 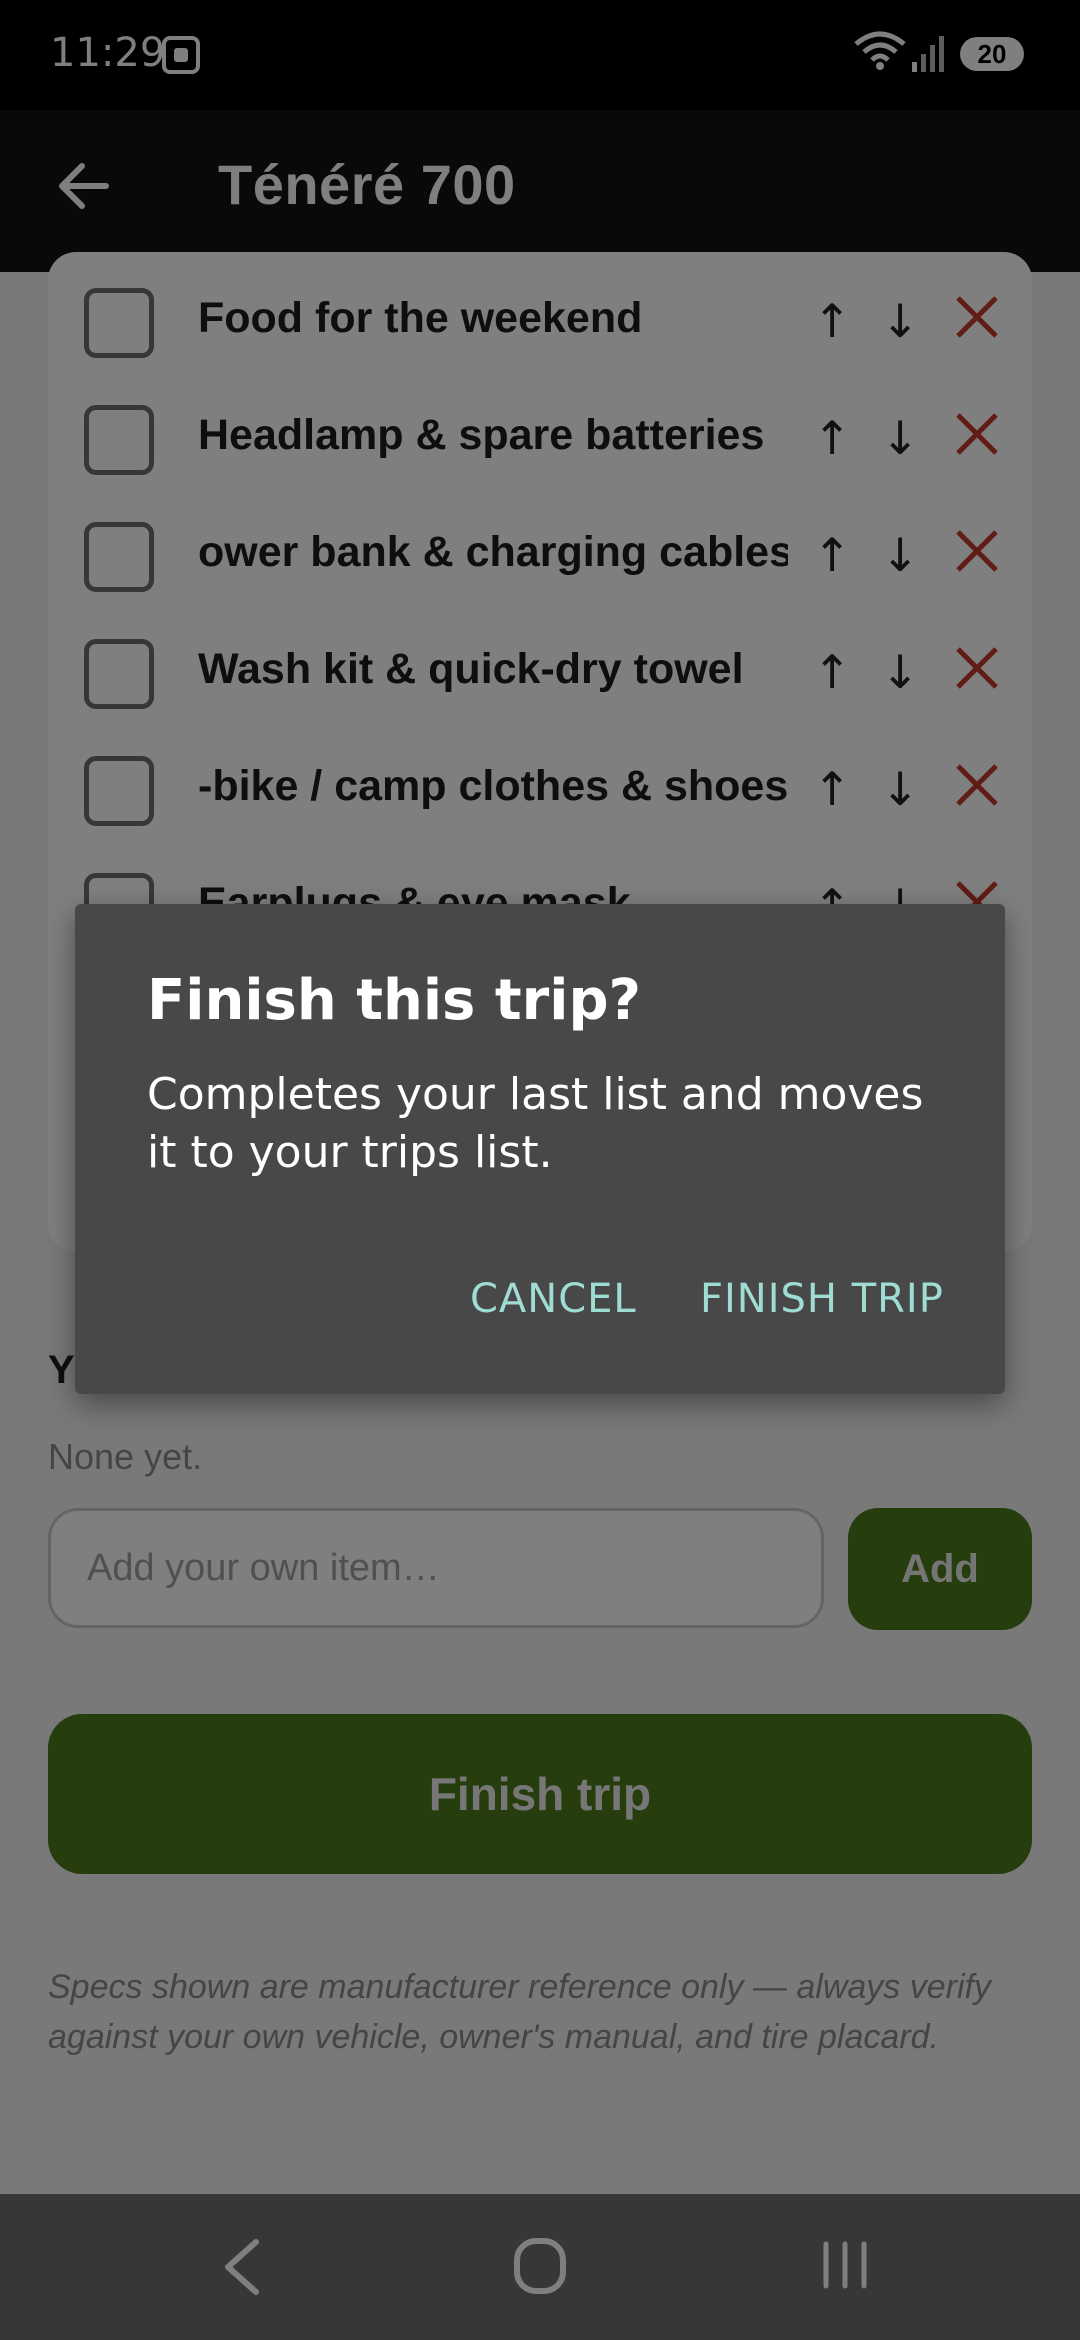 I want to click on dialog-title: Finish this trip?, so click(x=394, y=1000).